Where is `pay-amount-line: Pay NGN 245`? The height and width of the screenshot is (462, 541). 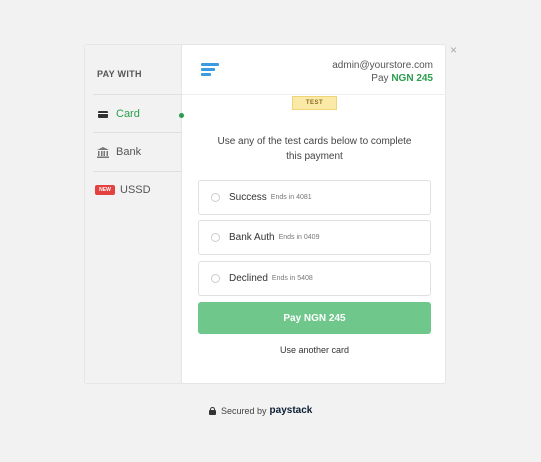 pay-amount-line: Pay NGN 245 is located at coordinates (402, 78).